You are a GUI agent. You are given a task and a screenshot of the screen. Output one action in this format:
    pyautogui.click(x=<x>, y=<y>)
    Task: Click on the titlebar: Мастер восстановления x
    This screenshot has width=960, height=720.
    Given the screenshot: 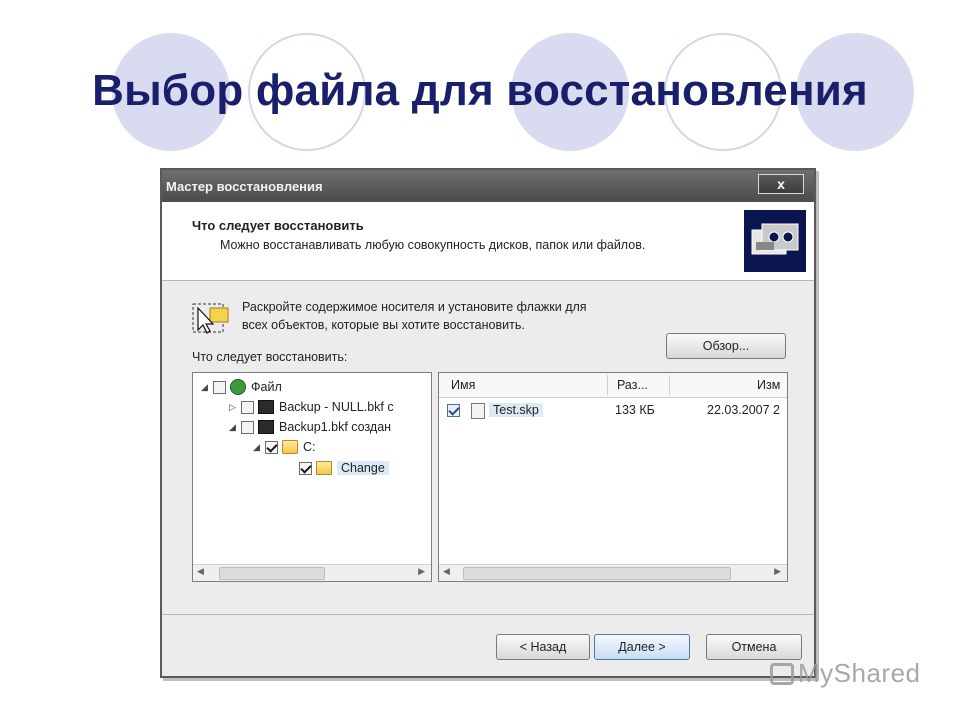 What is the action you would take?
    pyautogui.click(x=488, y=186)
    